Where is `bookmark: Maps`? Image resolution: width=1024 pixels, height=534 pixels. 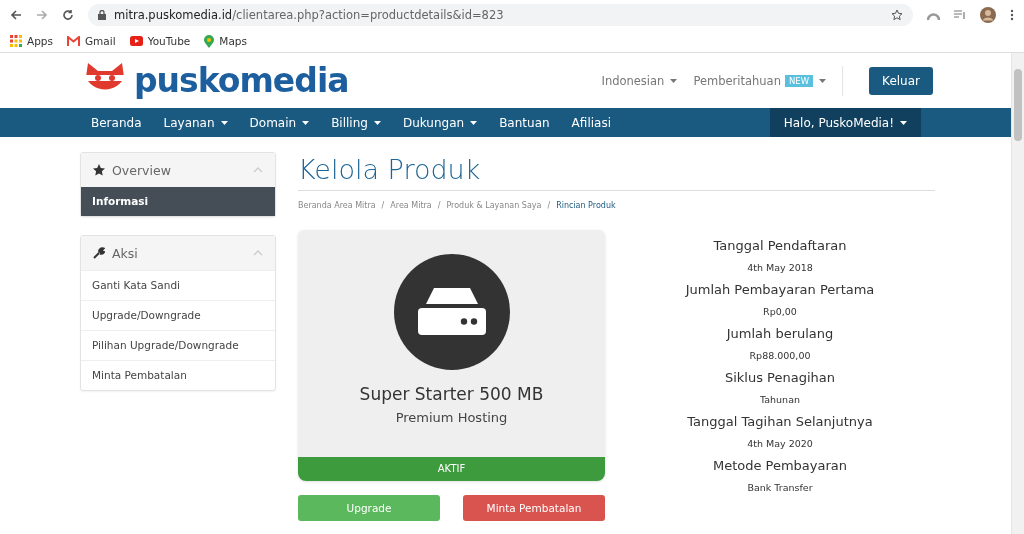
bookmark: Maps is located at coordinates (225, 41).